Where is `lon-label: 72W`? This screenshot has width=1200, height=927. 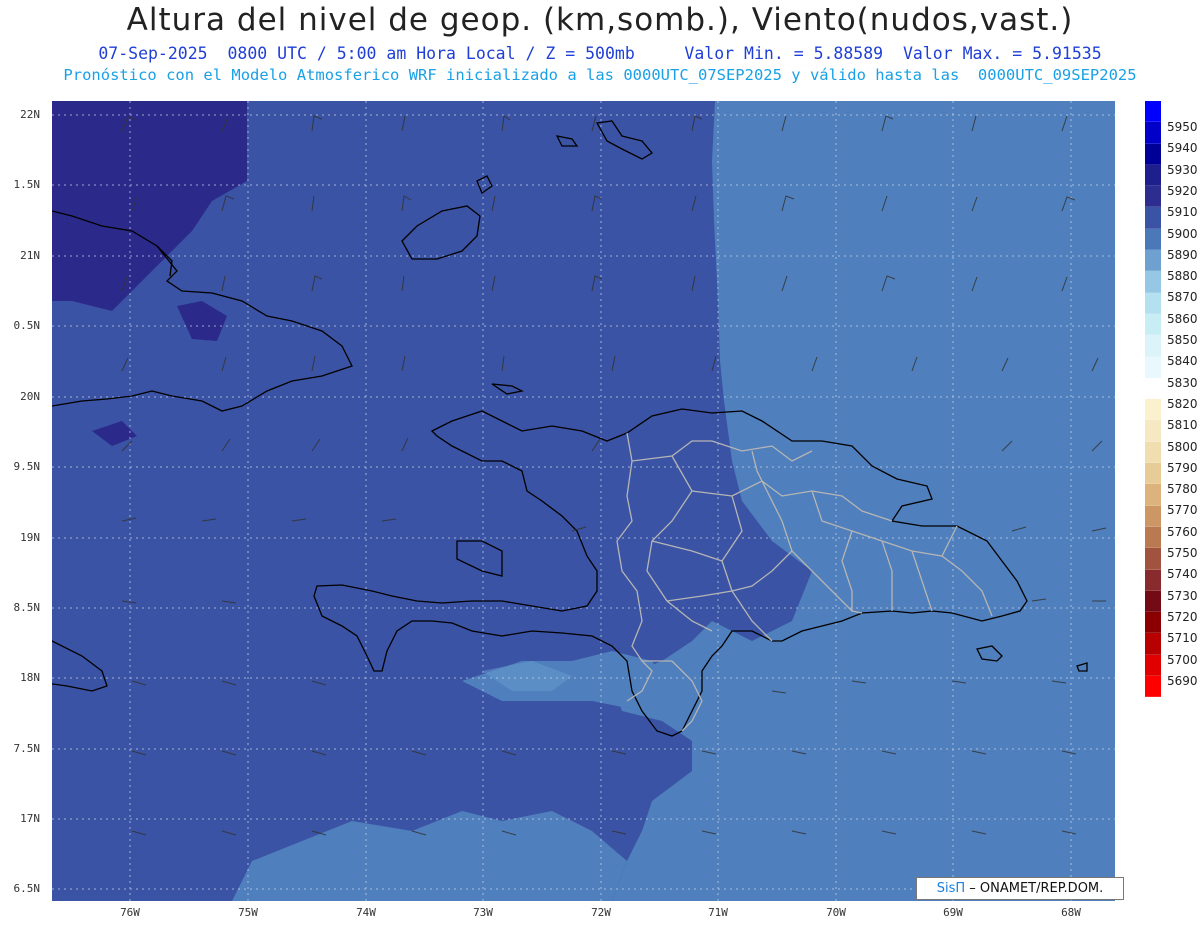 lon-label: 72W is located at coordinates (601, 912).